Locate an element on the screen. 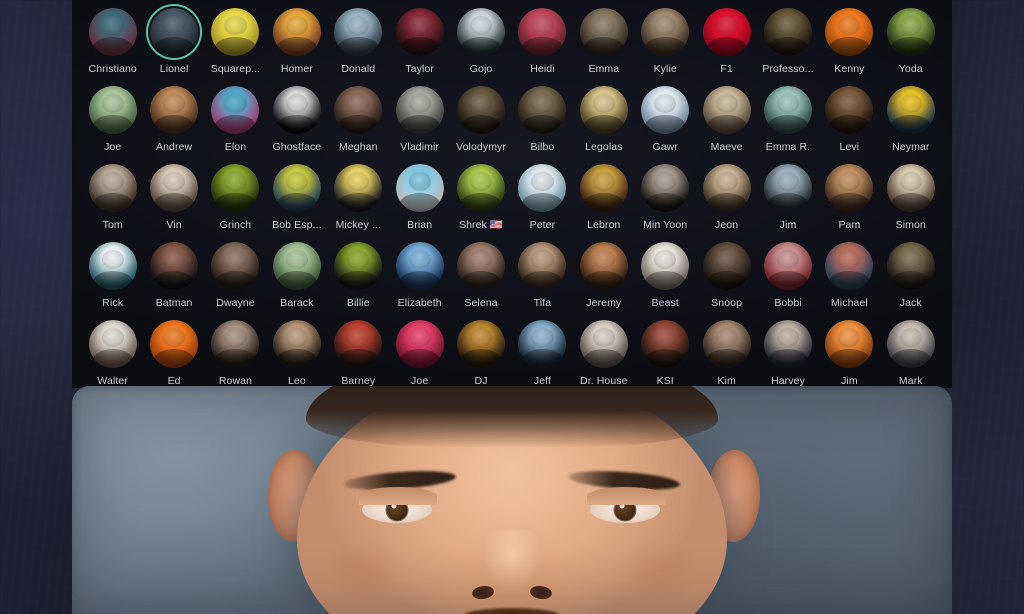 Image resolution: width=1024 pixels, height=614 pixels. character-cell: Levi is located at coordinates (849, 123).